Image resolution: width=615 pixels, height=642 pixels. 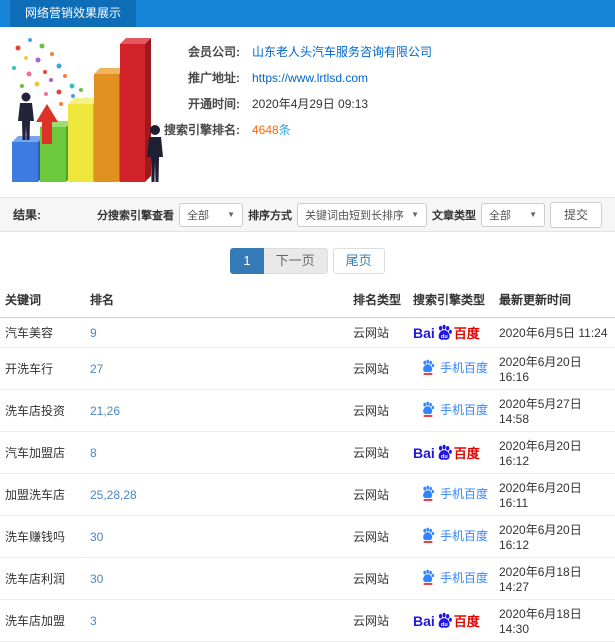 I want to click on rank-value-link: 3, so click(x=93, y=621).